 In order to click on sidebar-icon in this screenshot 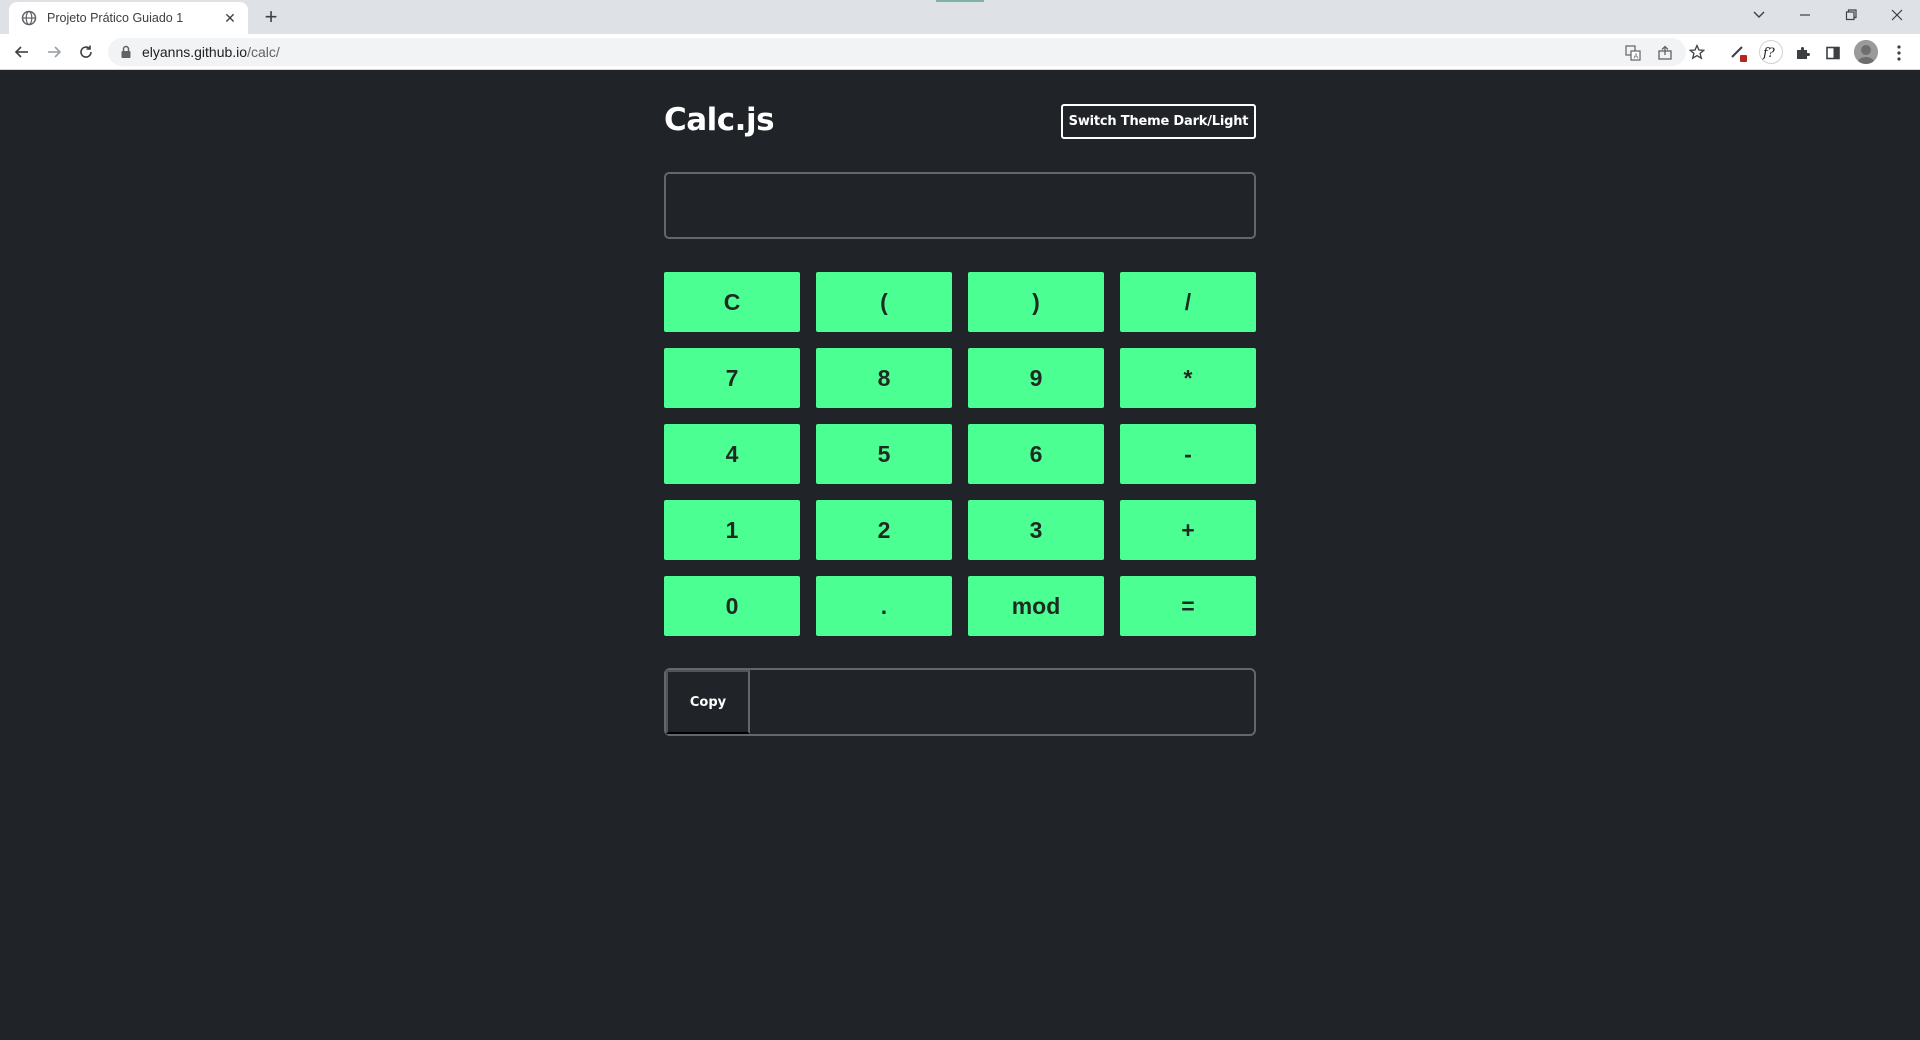, I will do `click(1833, 53)`.